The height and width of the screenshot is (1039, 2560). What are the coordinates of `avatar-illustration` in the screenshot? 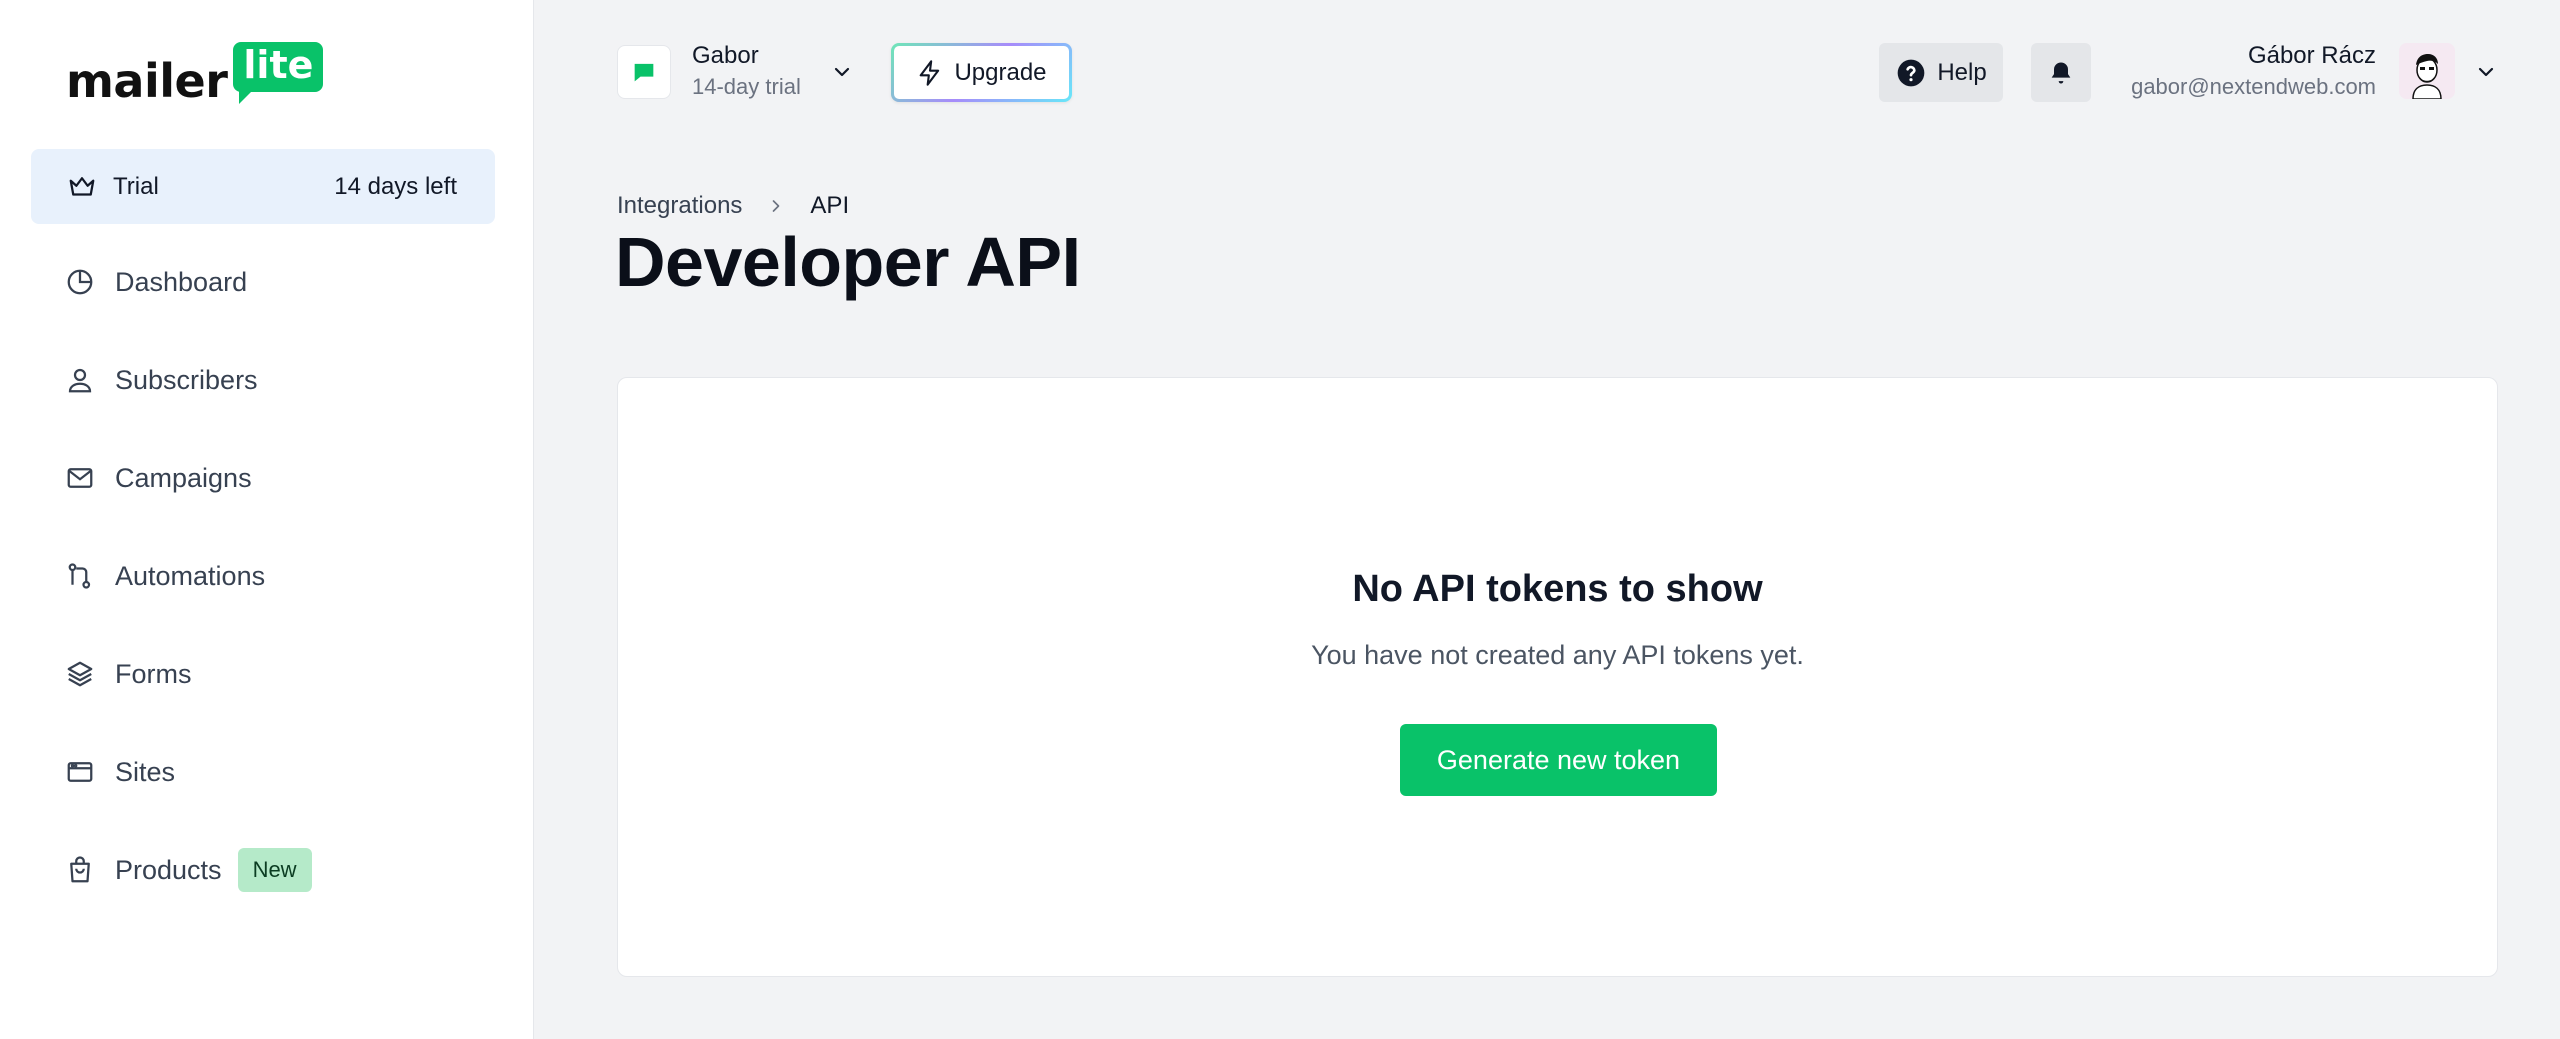 It's located at (2427, 71).